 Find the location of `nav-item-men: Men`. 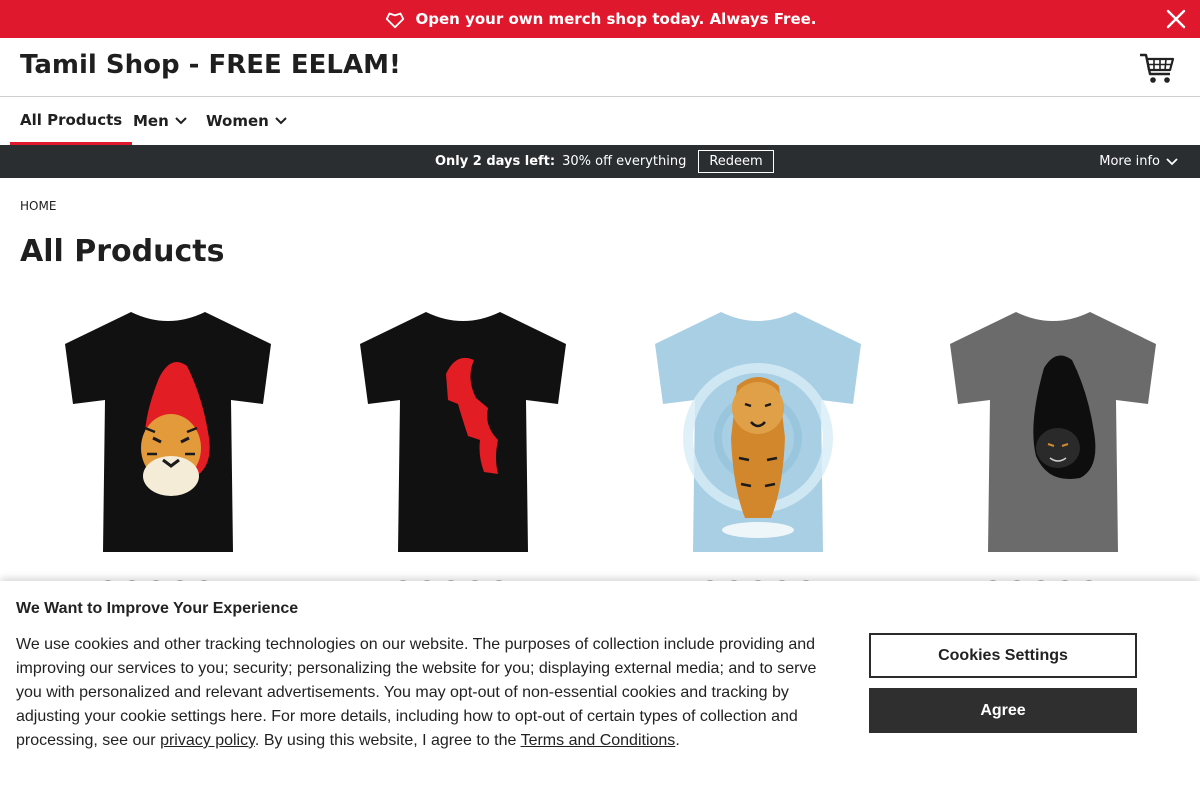

nav-item-men: Men is located at coordinates (160, 121).